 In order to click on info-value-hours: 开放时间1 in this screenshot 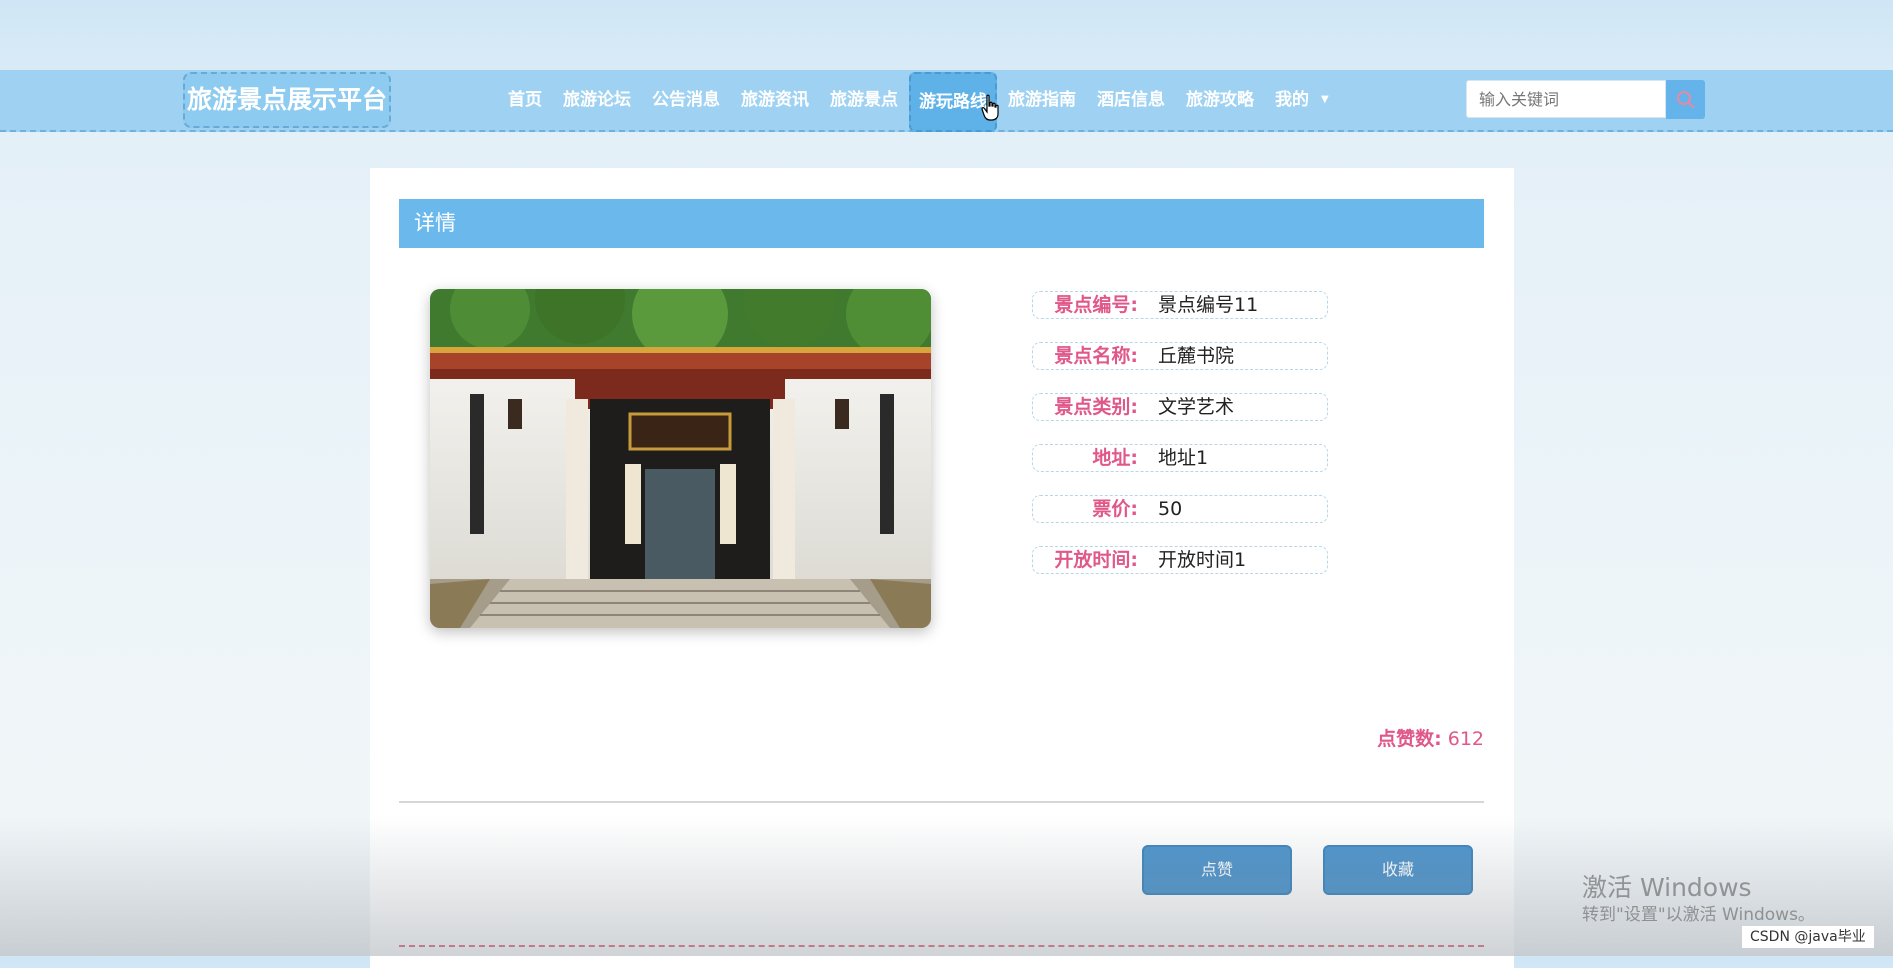, I will do `click(1202, 560)`.